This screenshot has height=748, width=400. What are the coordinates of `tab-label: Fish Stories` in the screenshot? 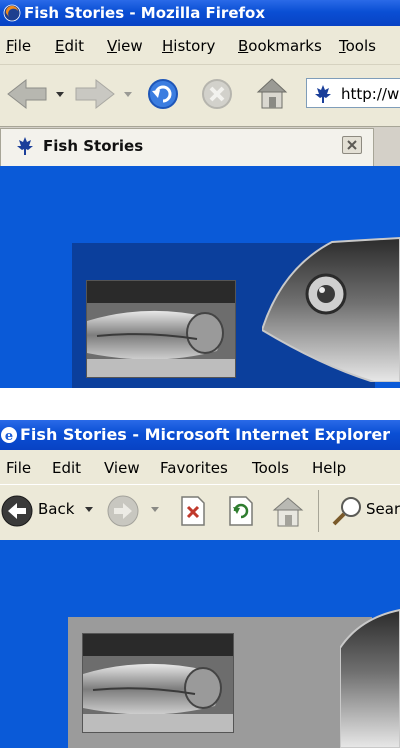 It's located at (93, 146).